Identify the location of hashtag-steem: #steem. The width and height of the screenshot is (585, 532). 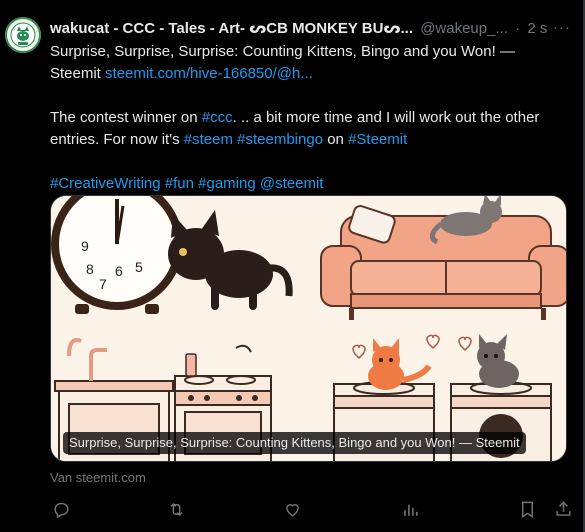
(208, 139).